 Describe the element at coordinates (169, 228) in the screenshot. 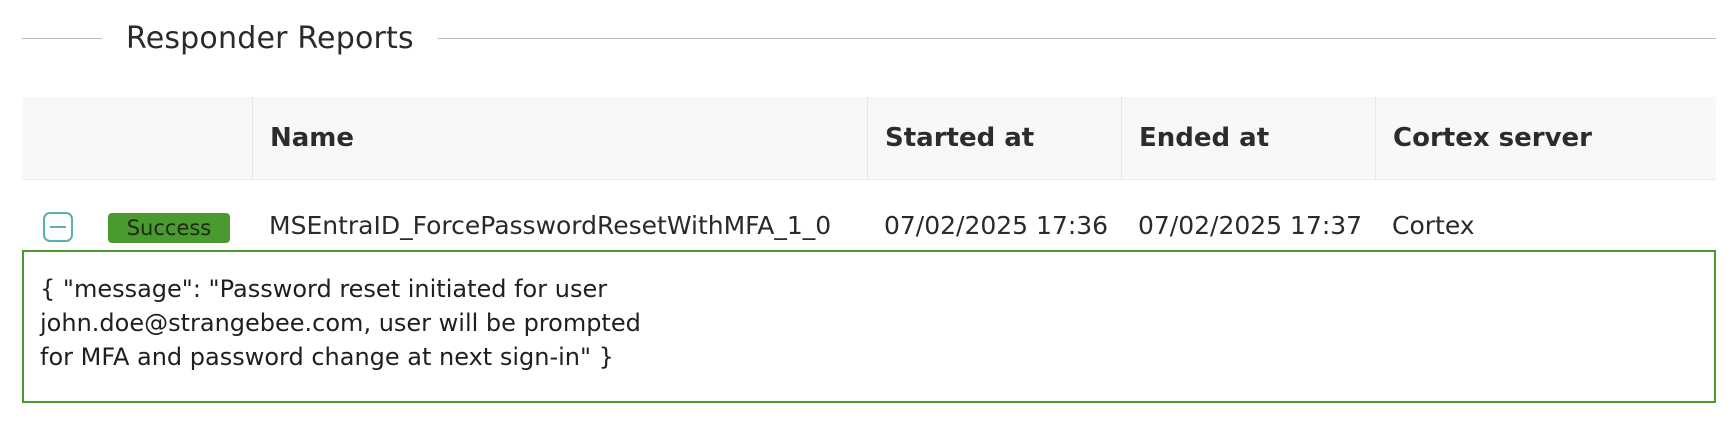

I see `status-badge: Success` at that location.